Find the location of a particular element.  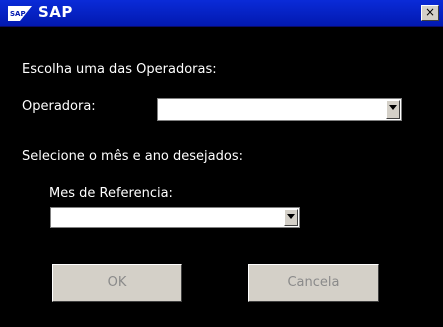

period-label: Selecione o mês e ano desejados: is located at coordinates (132, 156).